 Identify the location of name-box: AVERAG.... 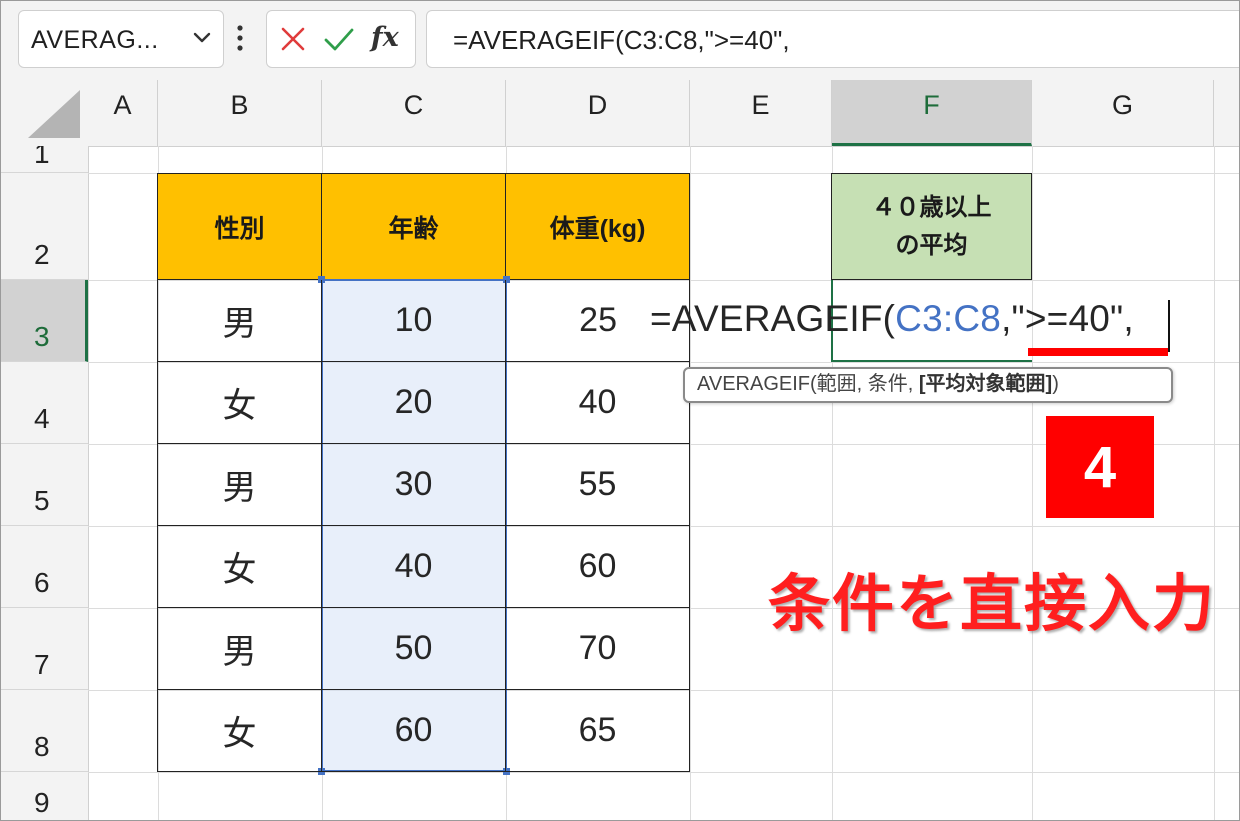
(121, 39).